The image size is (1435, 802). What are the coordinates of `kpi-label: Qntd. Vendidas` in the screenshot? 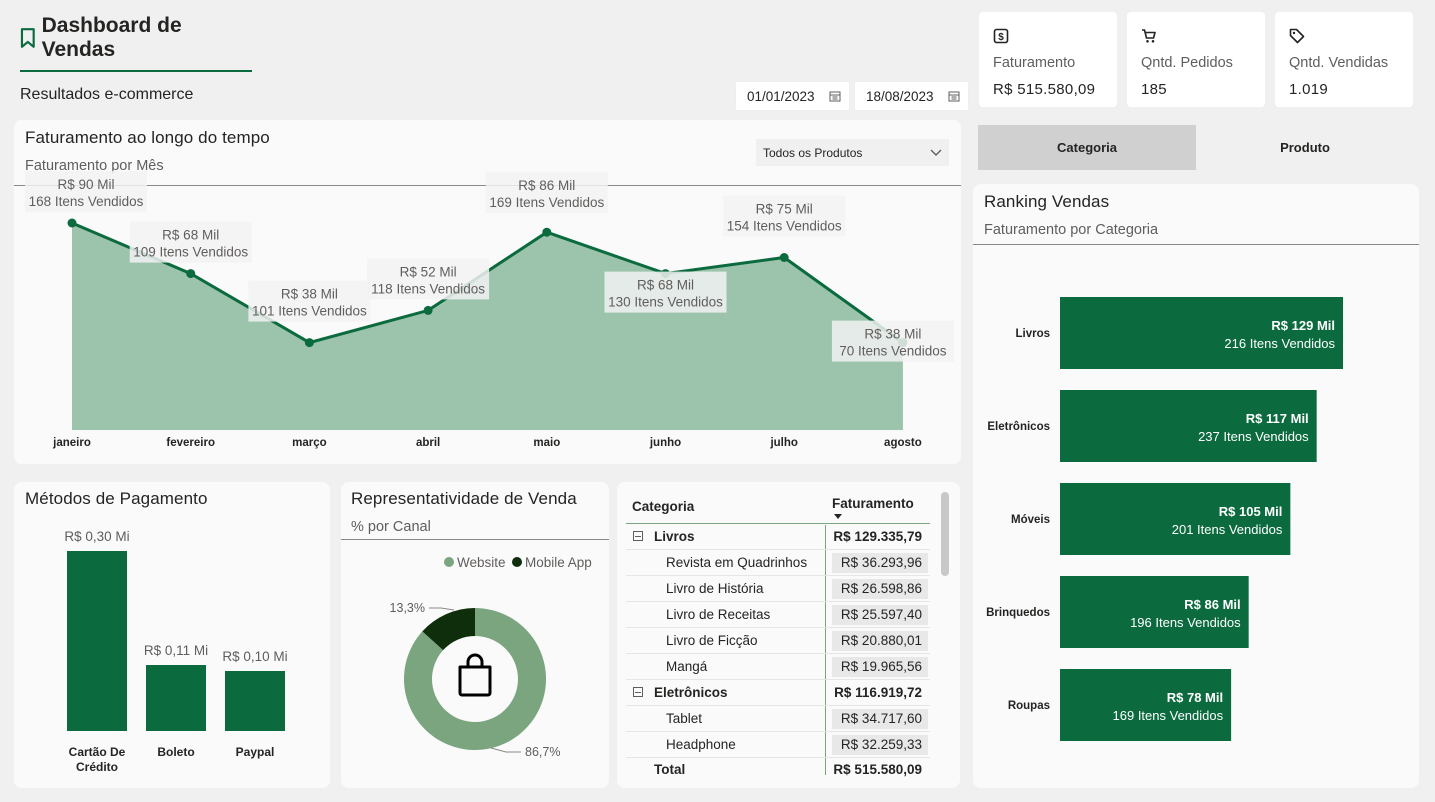 It's located at (1339, 63).